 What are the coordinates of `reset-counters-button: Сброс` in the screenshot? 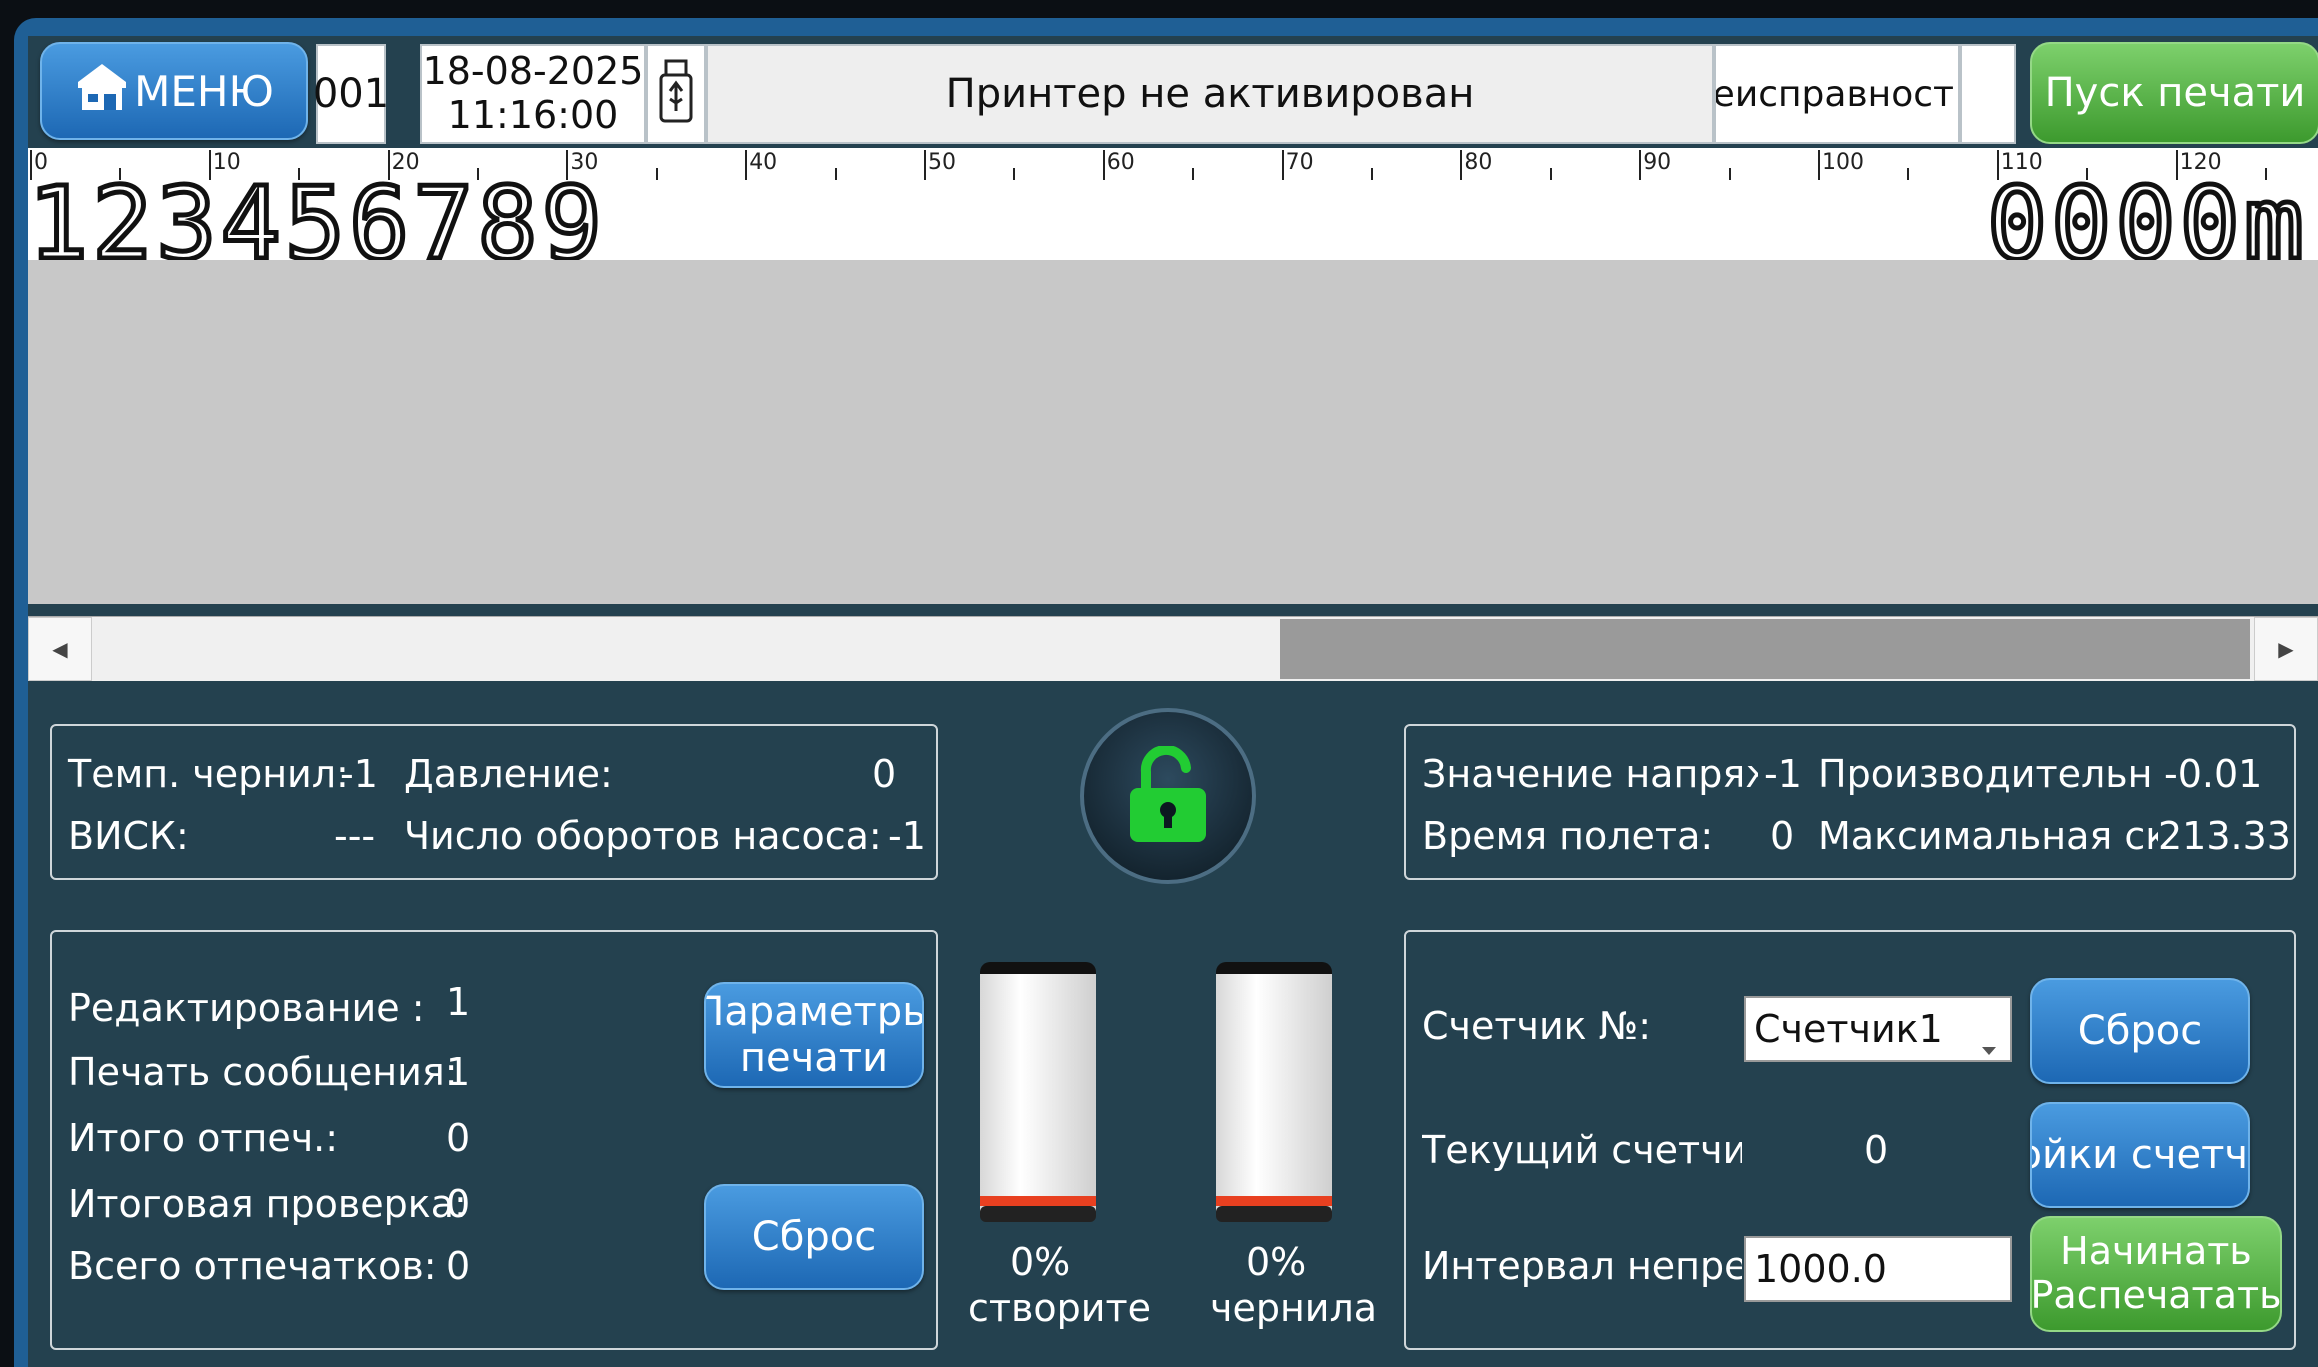 It's located at (814, 1237).